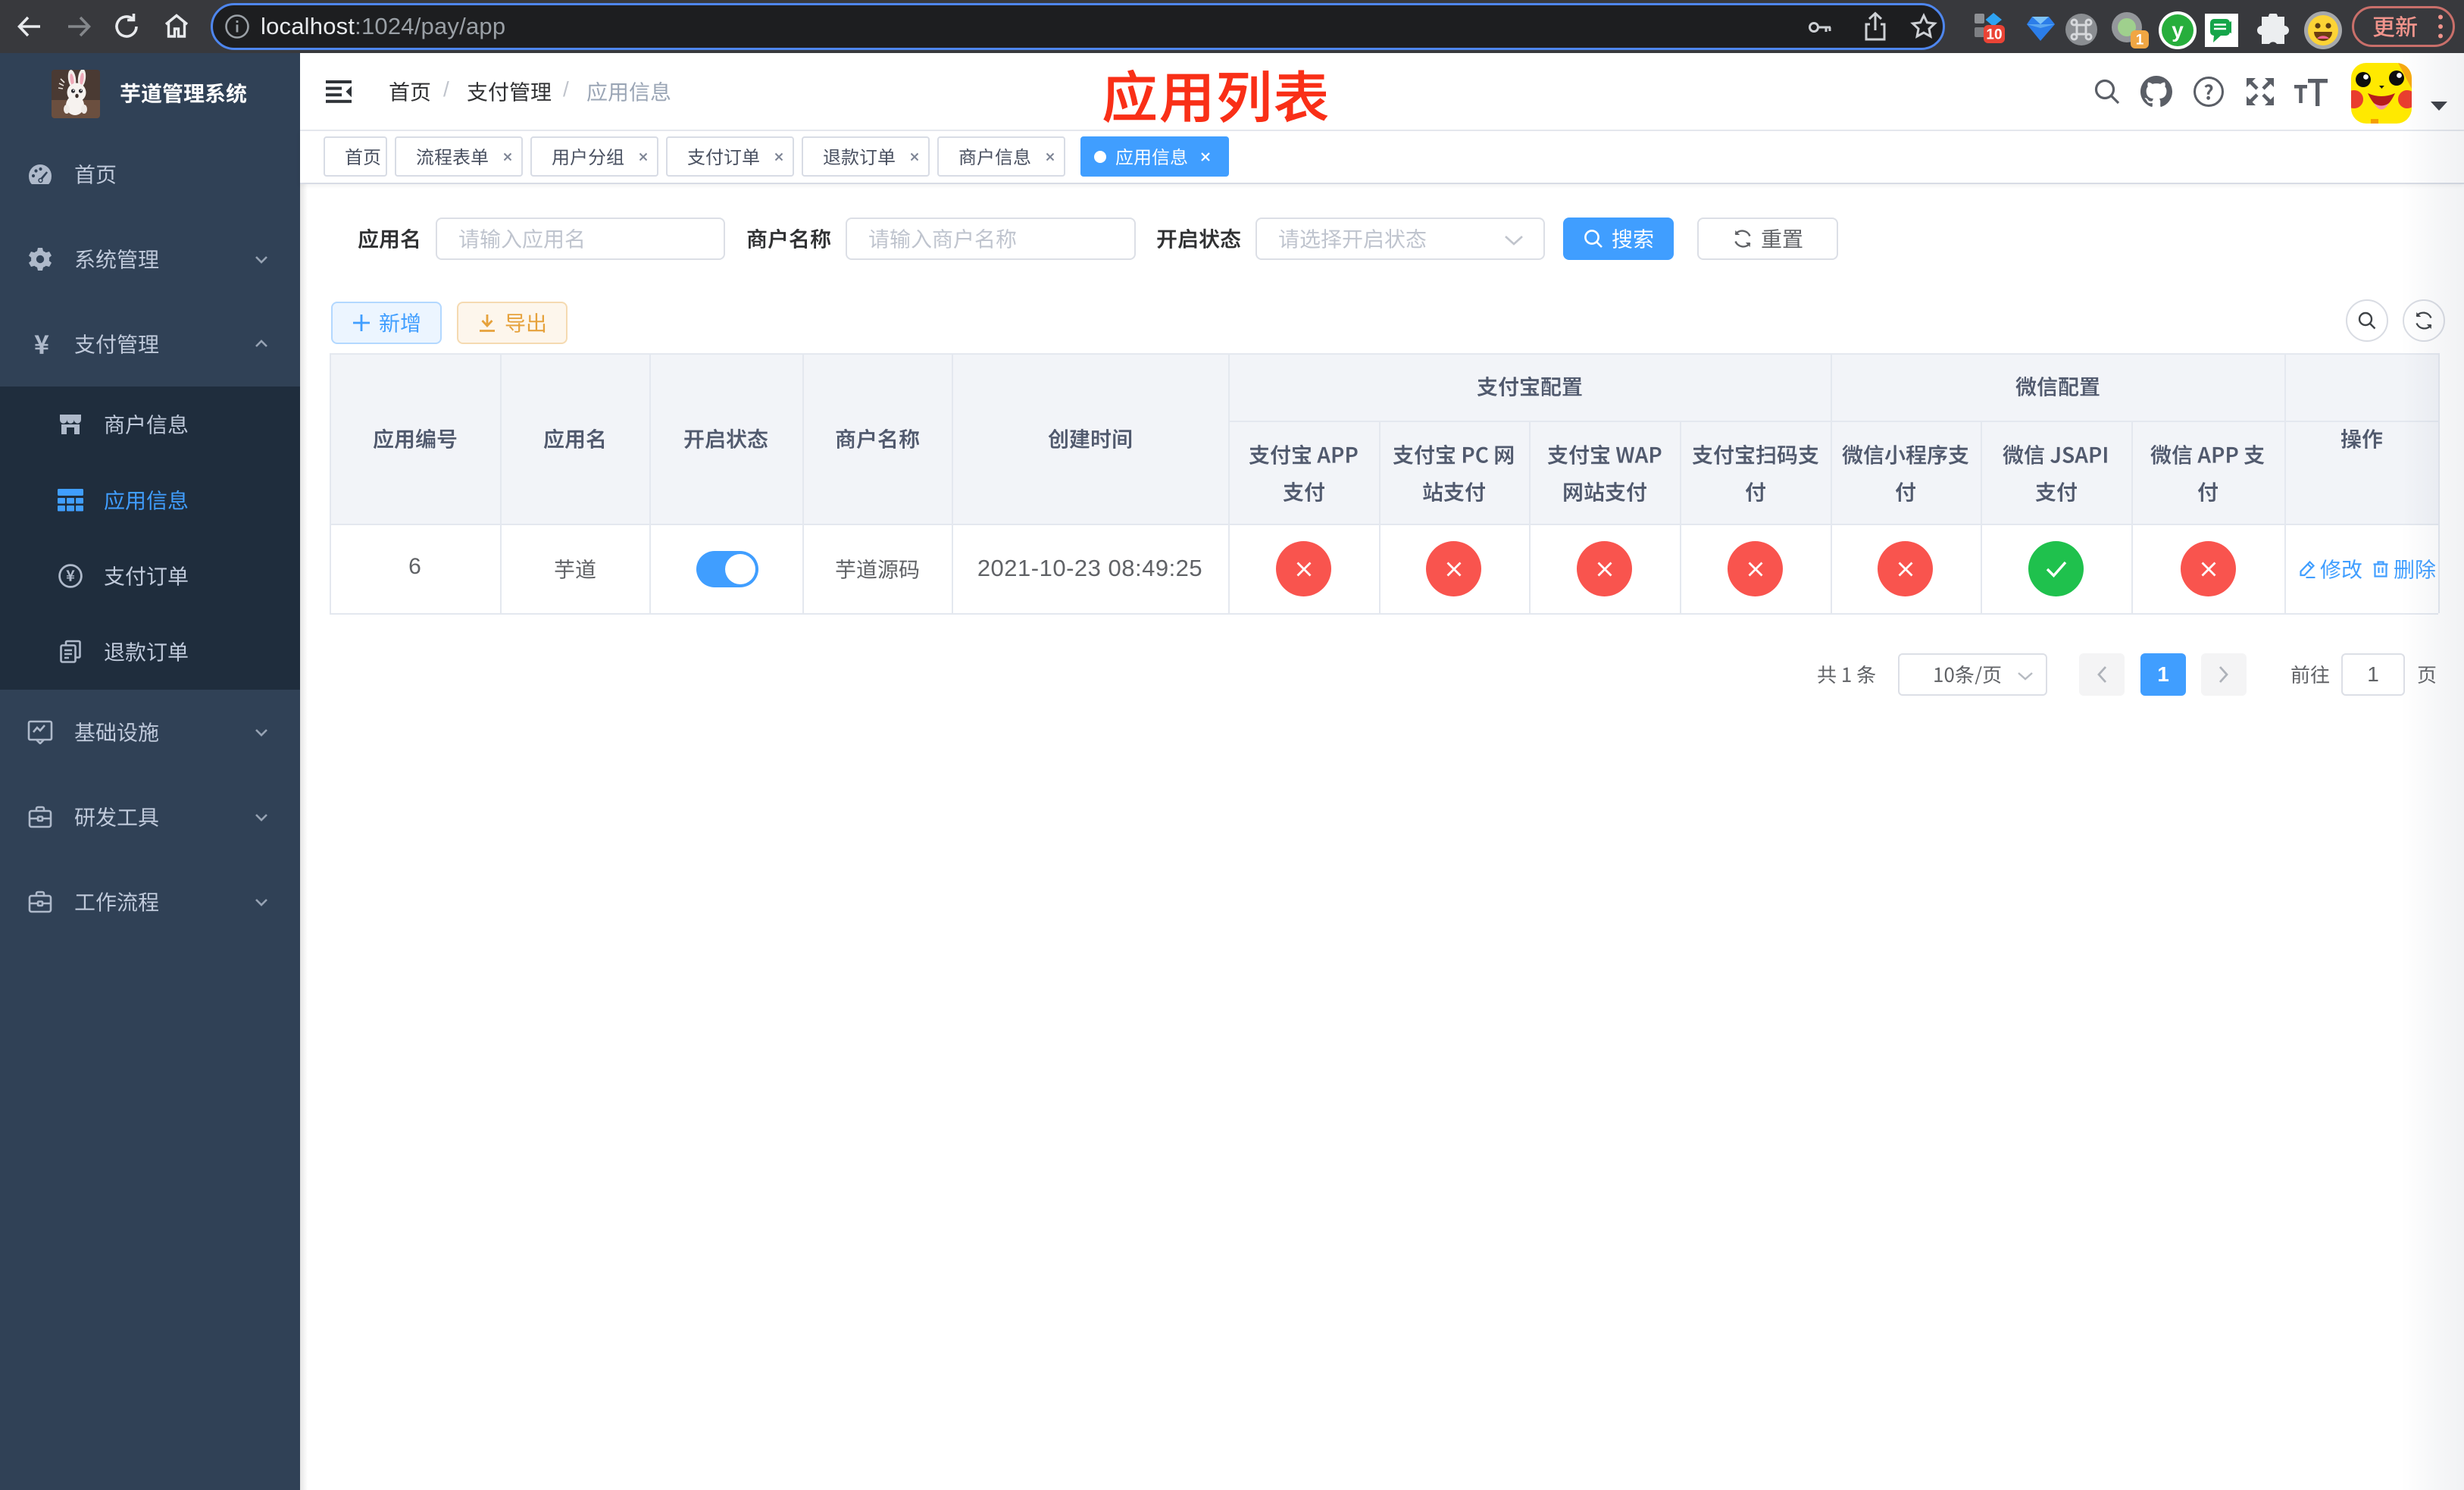  What do you see at coordinates (2140, 41) in the screenshot?
I see `svg-text: 1` at bounding box center [2140, 41].